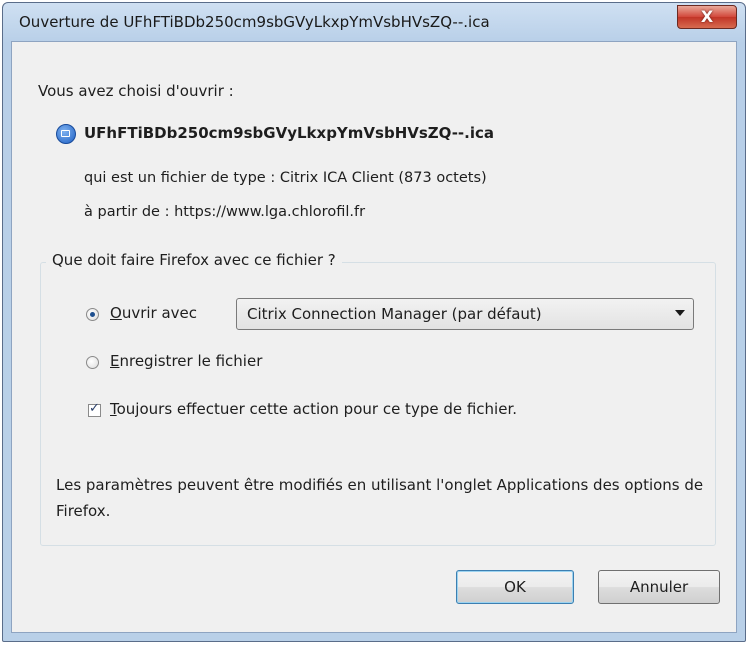  What do you see at coordinates (383, 178) in the screenshot?
I see `file-type-value: Citrix ICA Client (873 octets)` at bounding box center [383, 178].